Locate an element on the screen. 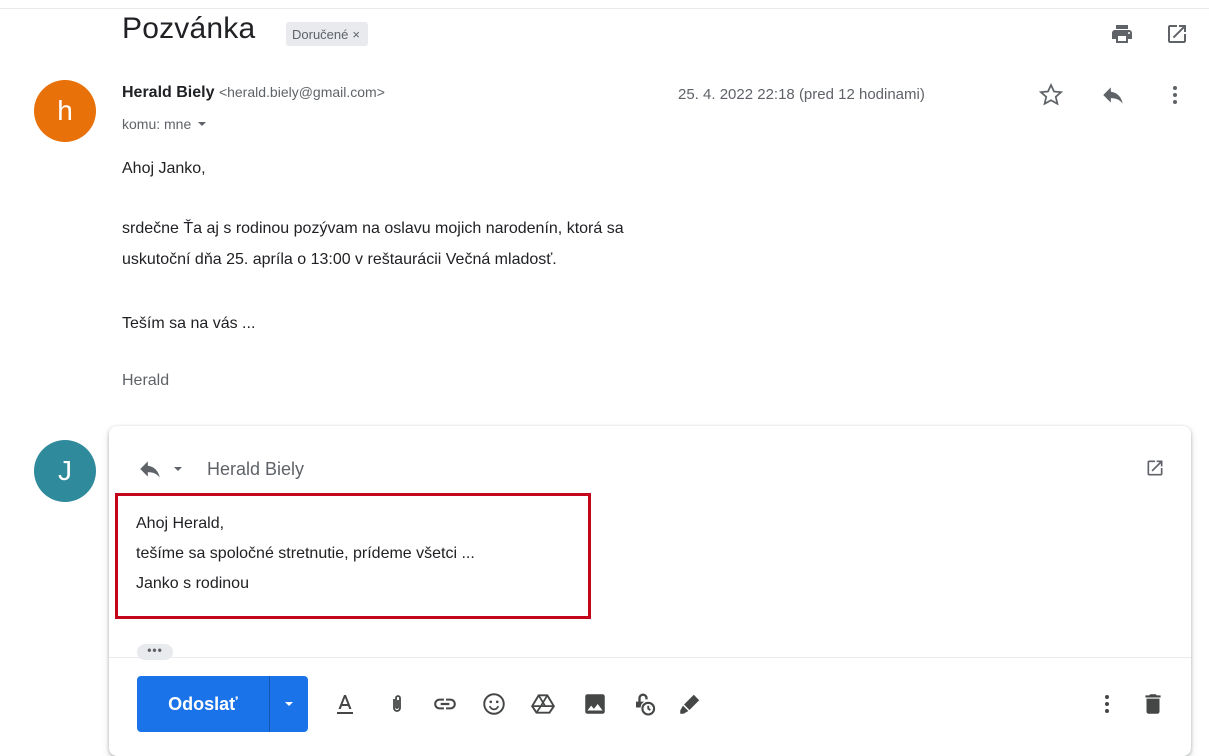 The image size is (1209, 756). reply-line-1: Ahoj Herald, is located at coordinates (180, 524).